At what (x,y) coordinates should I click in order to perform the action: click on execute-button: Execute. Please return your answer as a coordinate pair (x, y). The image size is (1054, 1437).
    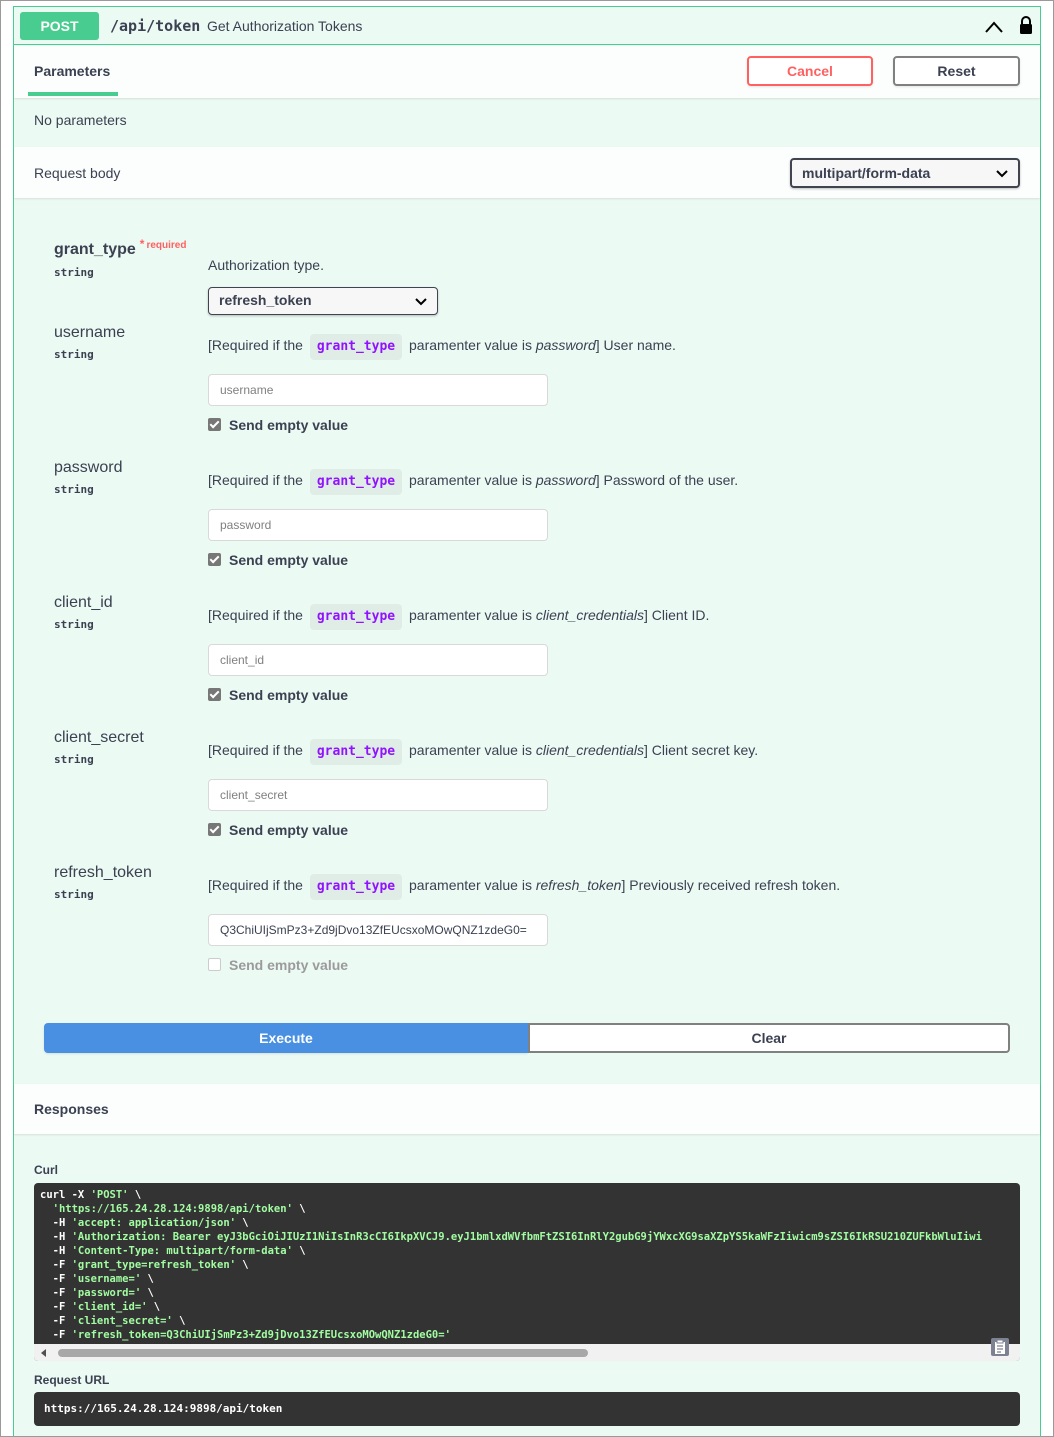
    Looking at the image, I should click on (286, 1038).